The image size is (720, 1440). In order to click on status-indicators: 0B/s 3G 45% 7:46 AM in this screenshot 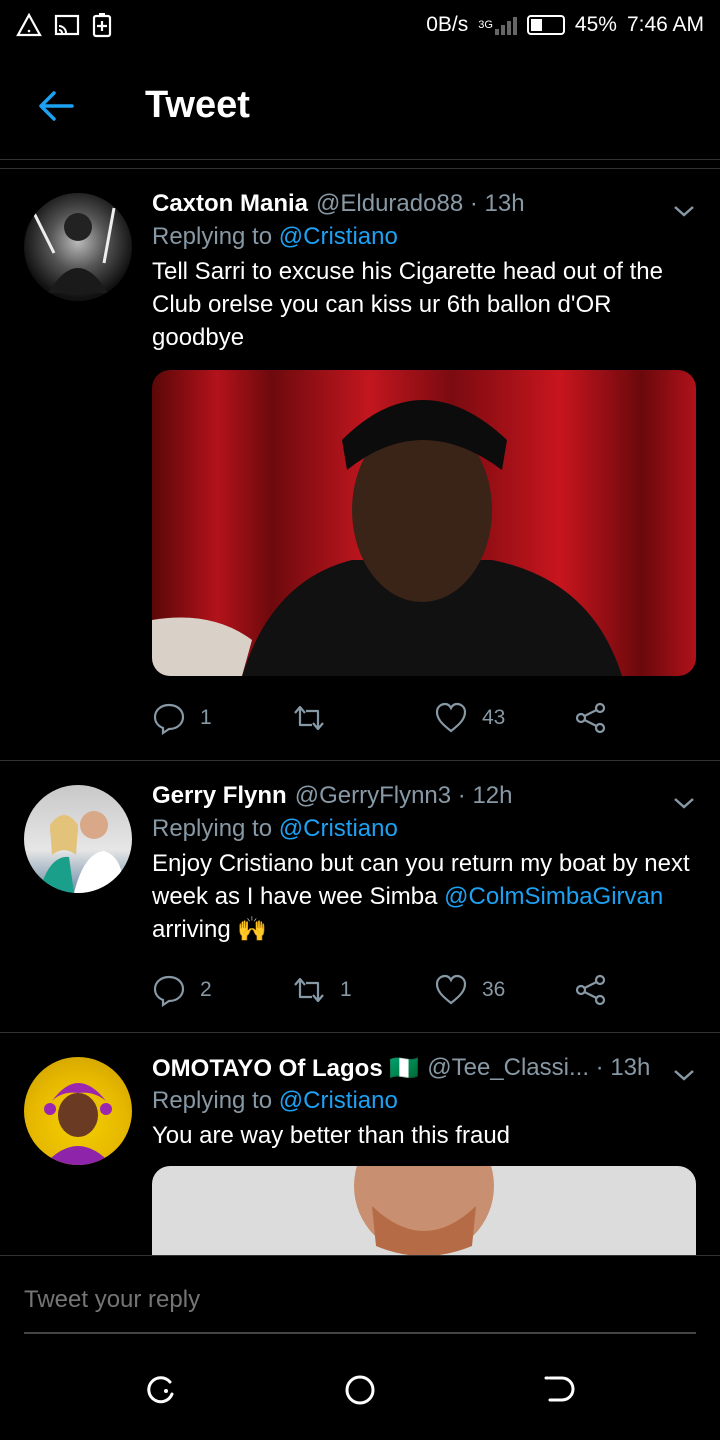, I will do `click(565, 25)`.